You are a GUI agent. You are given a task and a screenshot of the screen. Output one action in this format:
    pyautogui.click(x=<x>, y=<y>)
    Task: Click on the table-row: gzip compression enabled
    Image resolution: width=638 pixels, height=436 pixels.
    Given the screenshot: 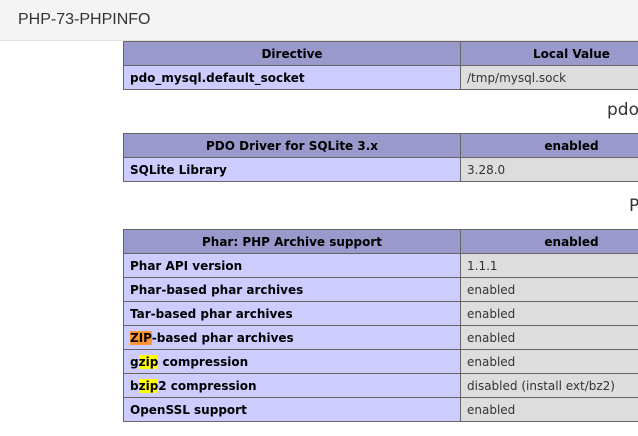 What is the action you would take?
    pyautogui.click(x=380, y=361)
    